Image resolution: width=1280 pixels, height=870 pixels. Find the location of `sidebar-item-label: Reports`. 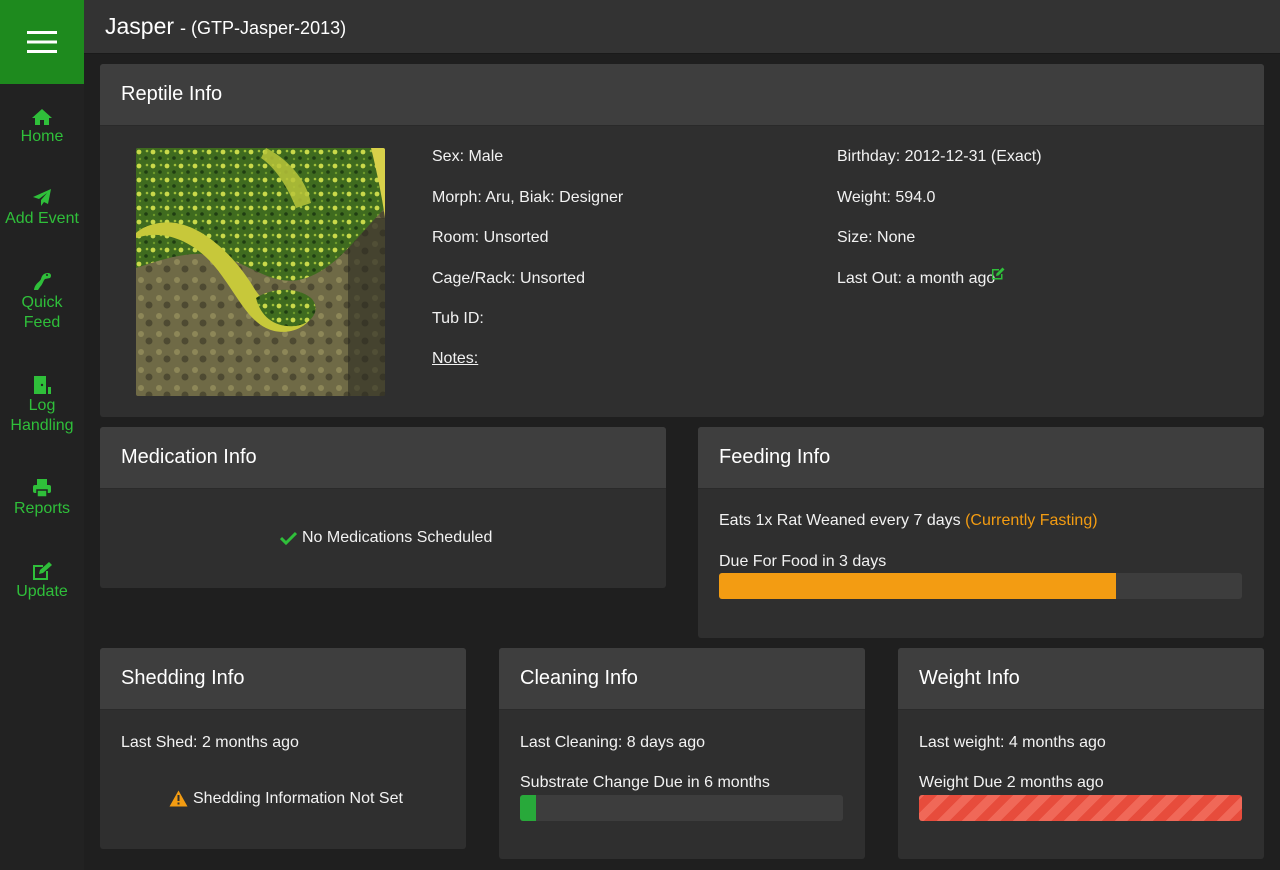

sidebar-item-label: Reports is located at coordinates (42, 508).